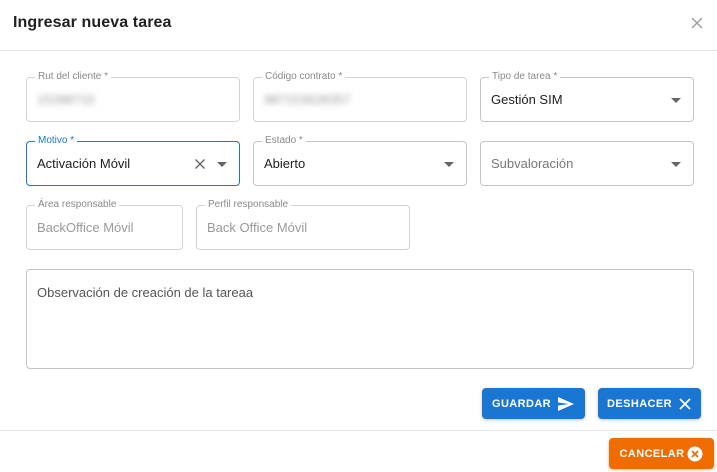 This screenshot has width=717, height=472. I want to click on perfil-responsable-field: Perfil responsable Back Office Móvil, so click(303, 224).